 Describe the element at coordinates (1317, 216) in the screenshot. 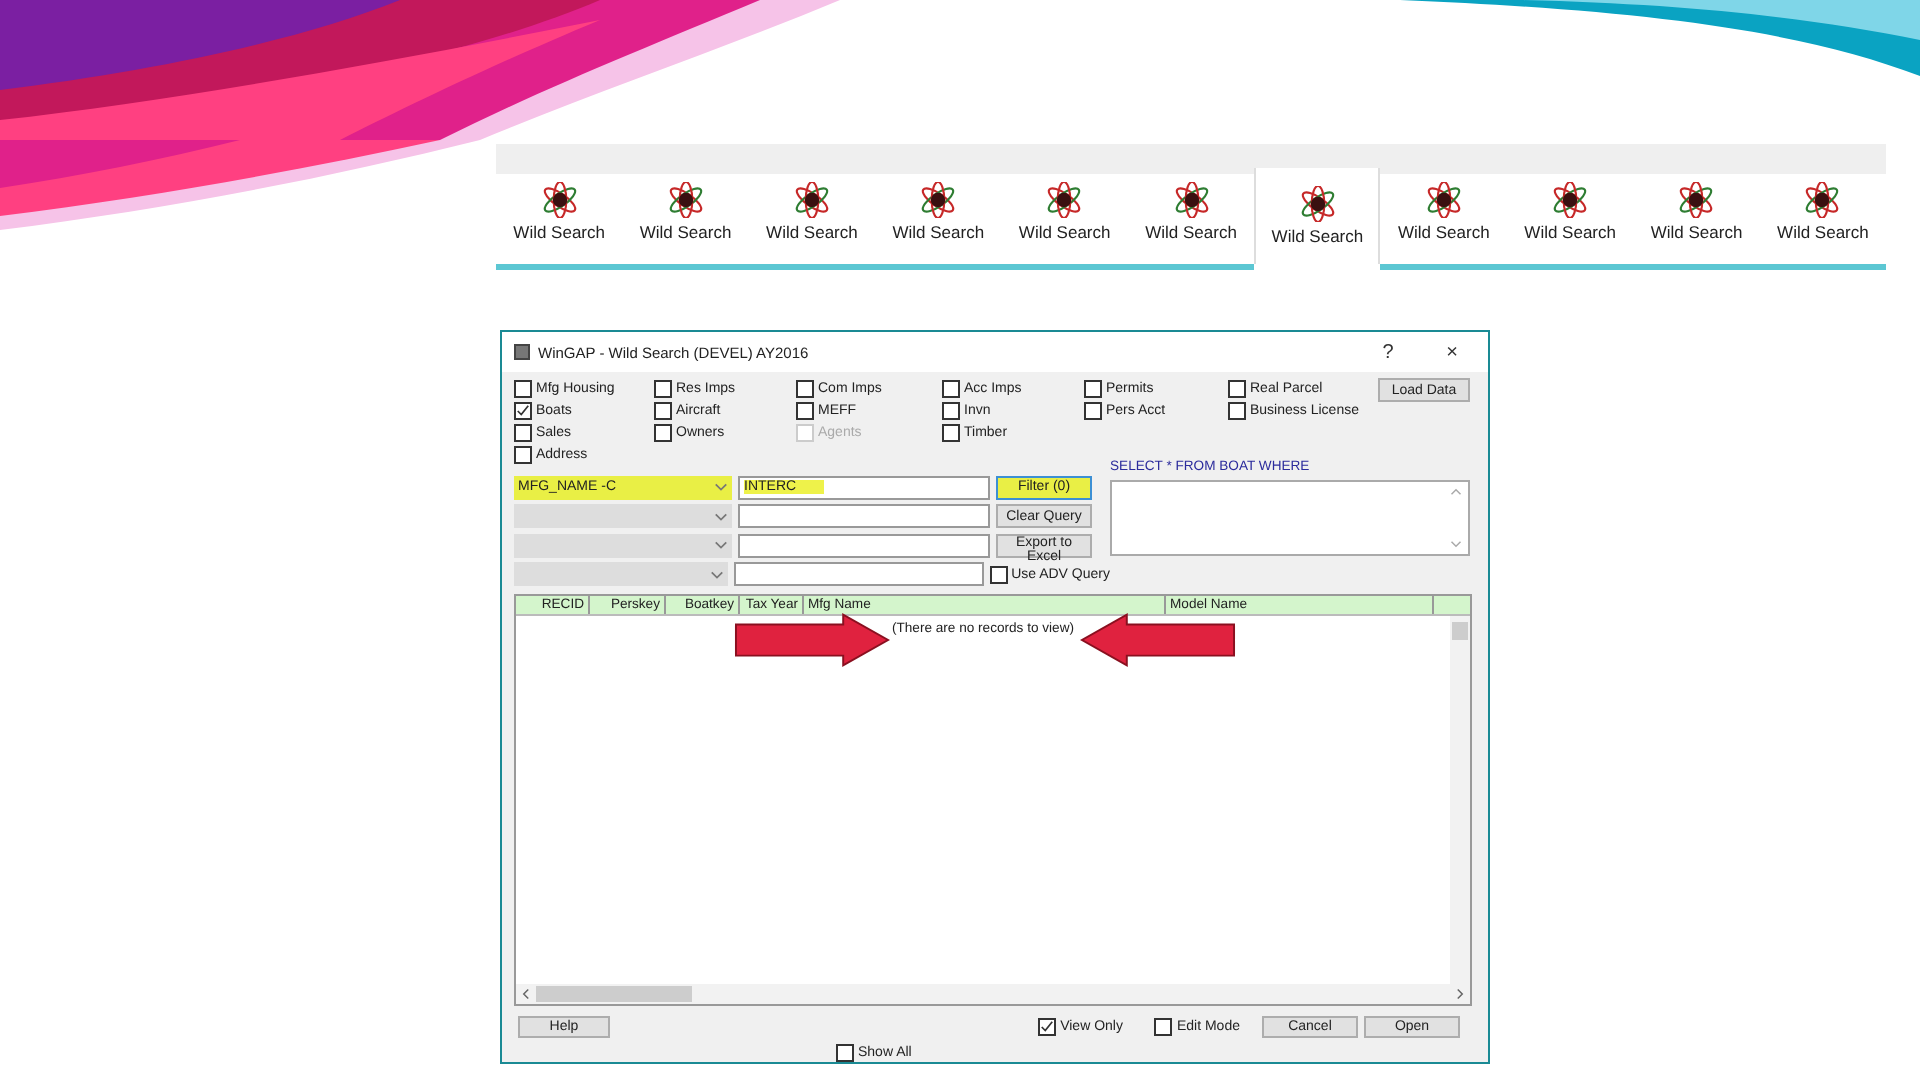

I see `wild-search-tab: Wild Search` at that location.